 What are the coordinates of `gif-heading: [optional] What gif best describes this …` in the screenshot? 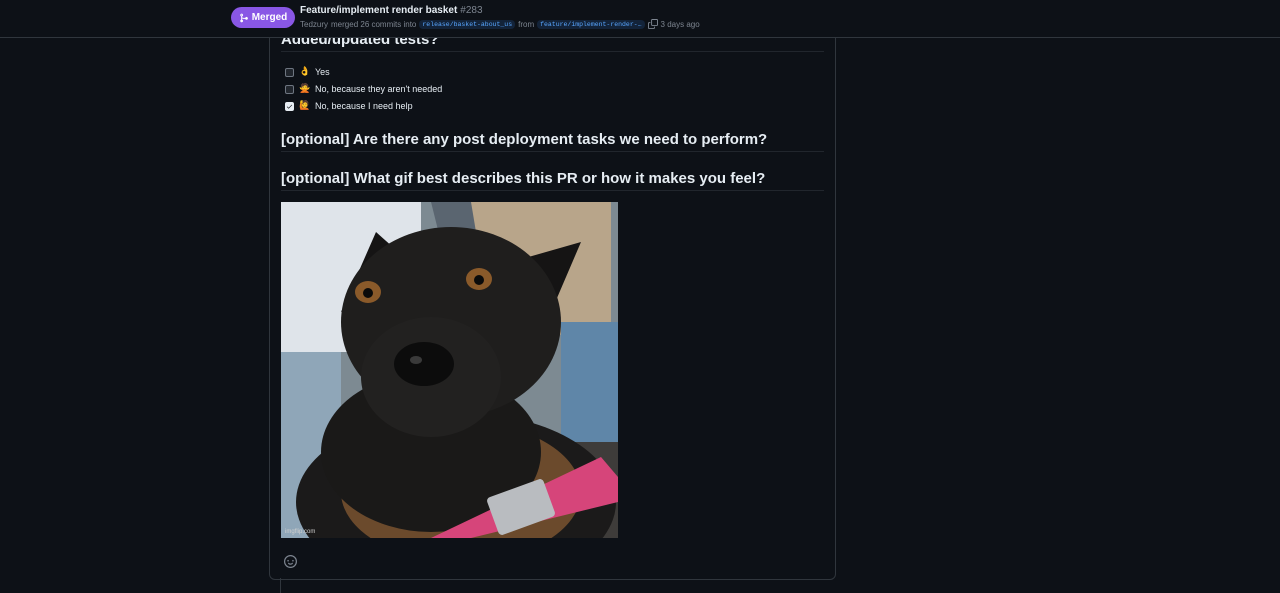 It's located at (523, 178).